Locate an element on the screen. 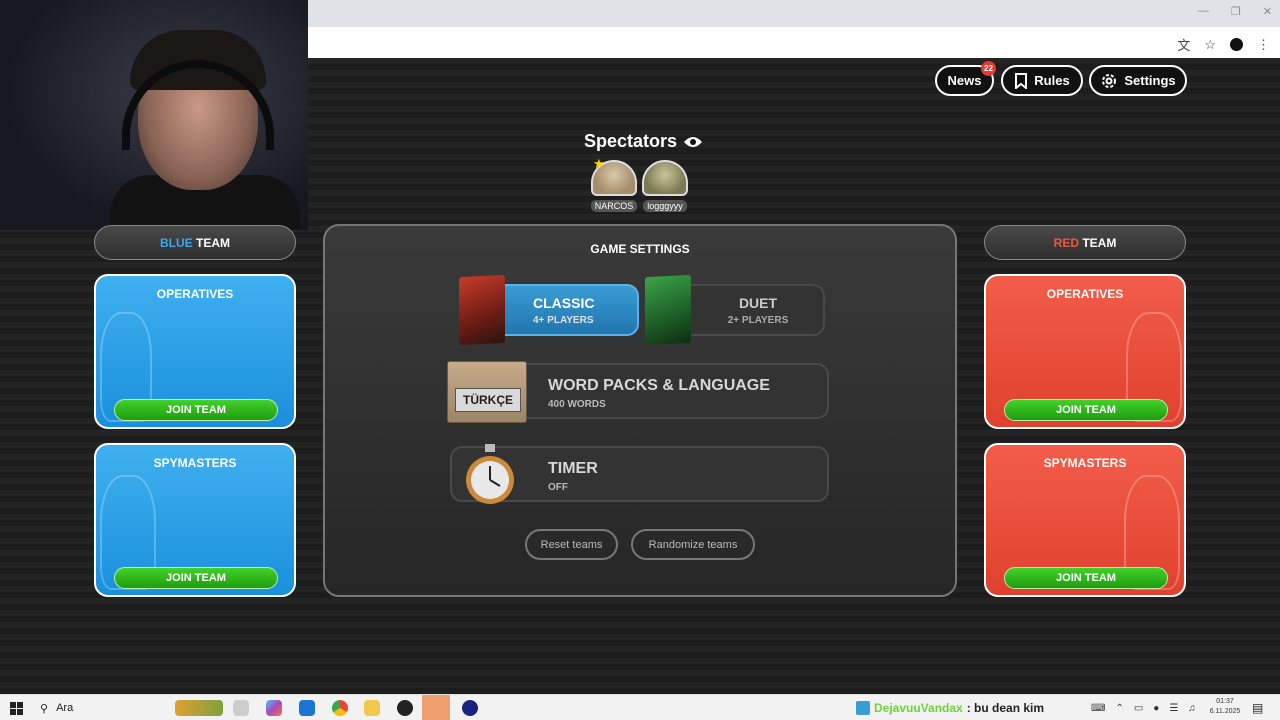 This screenshot has height=720, width=1280. microphone-icon: ● is located at coordinates (1156, 708).